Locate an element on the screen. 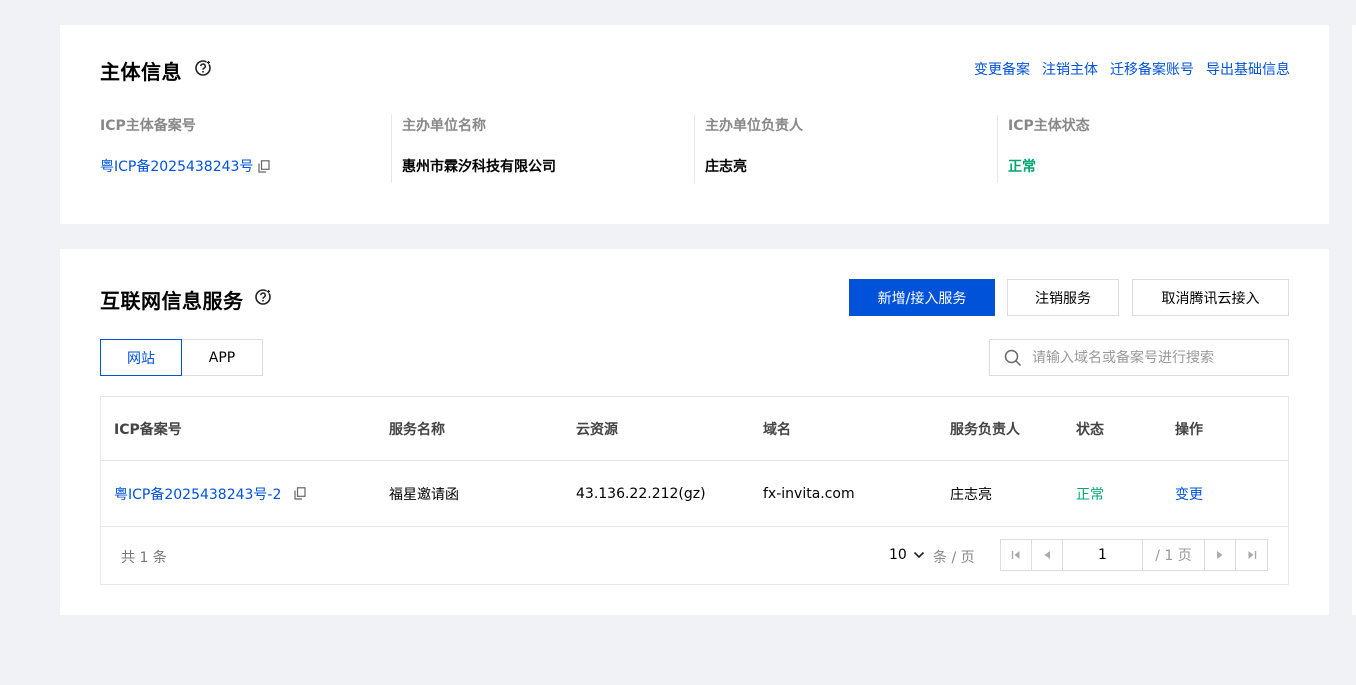 This screenshot has width=1356, height=685. pagination: / 1 页 is located at coordinates (1134, 555).